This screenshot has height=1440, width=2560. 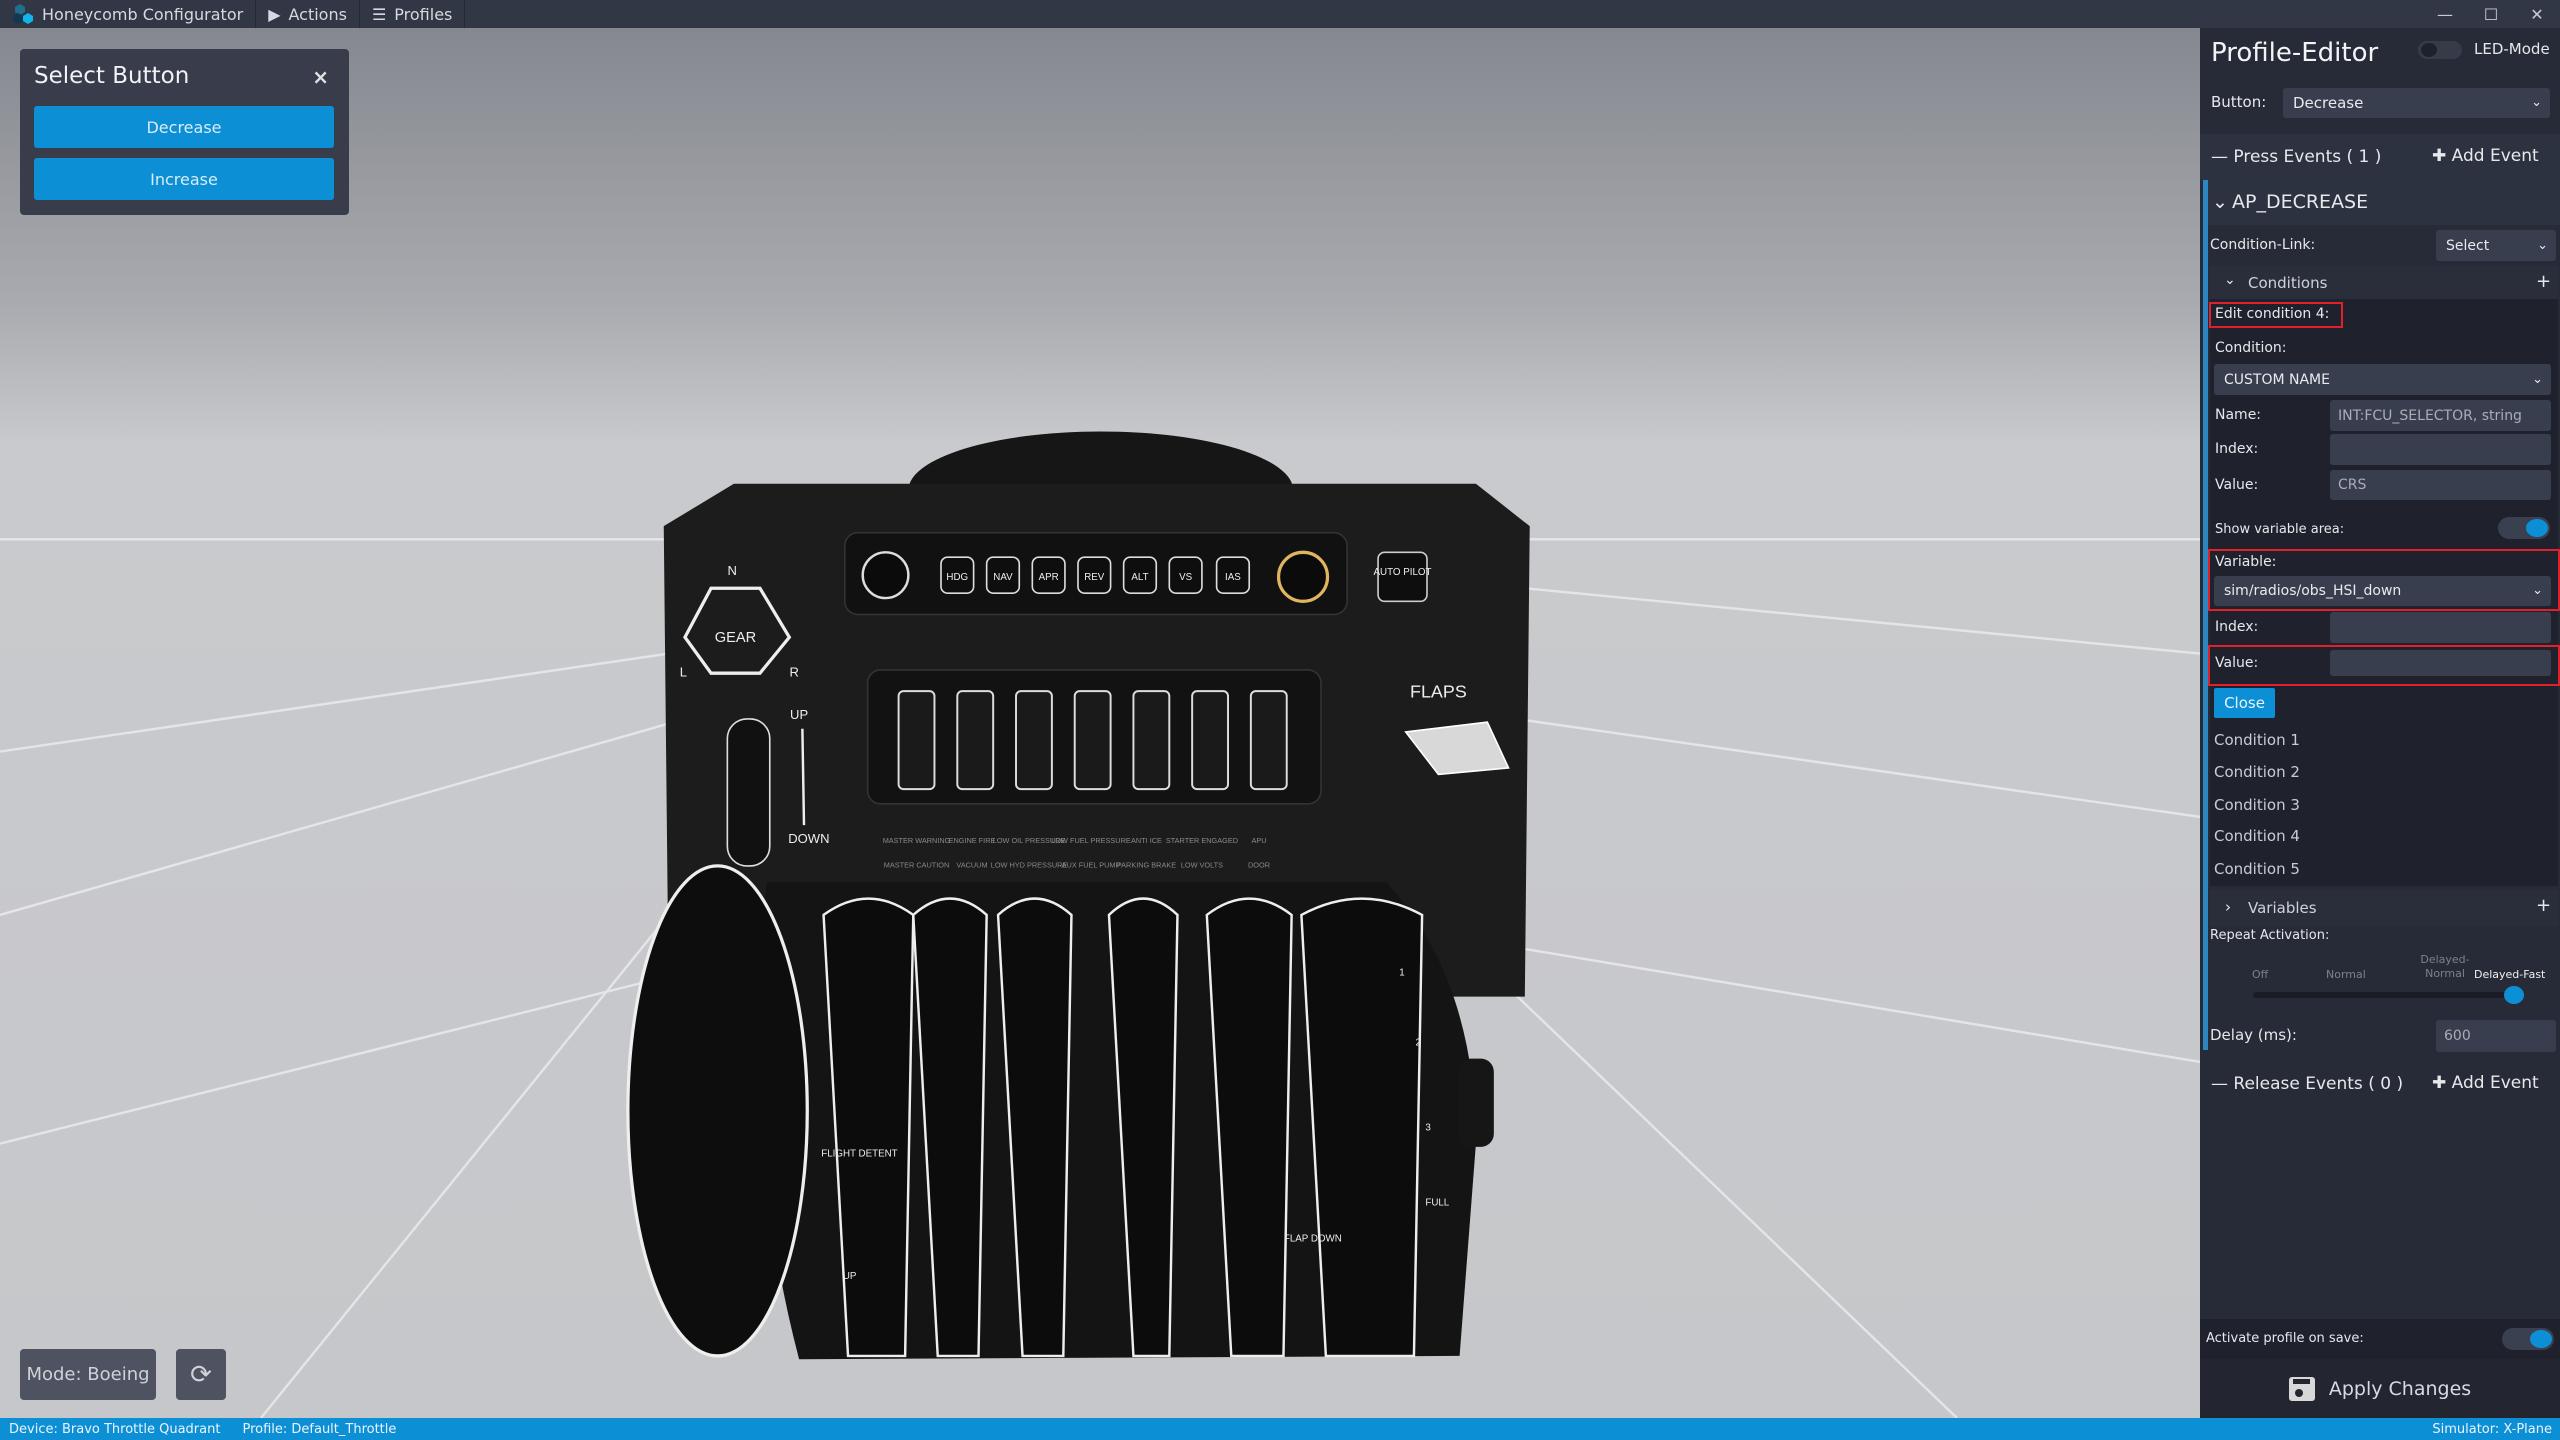 I want to click on adjust-knob, so click(x=1303, y=576).